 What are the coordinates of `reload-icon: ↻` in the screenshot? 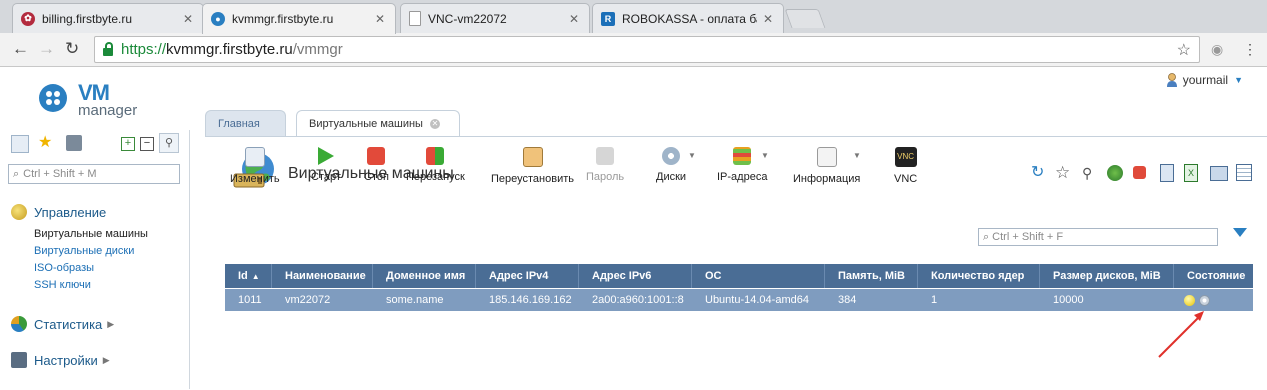 It's located at (72, 49).